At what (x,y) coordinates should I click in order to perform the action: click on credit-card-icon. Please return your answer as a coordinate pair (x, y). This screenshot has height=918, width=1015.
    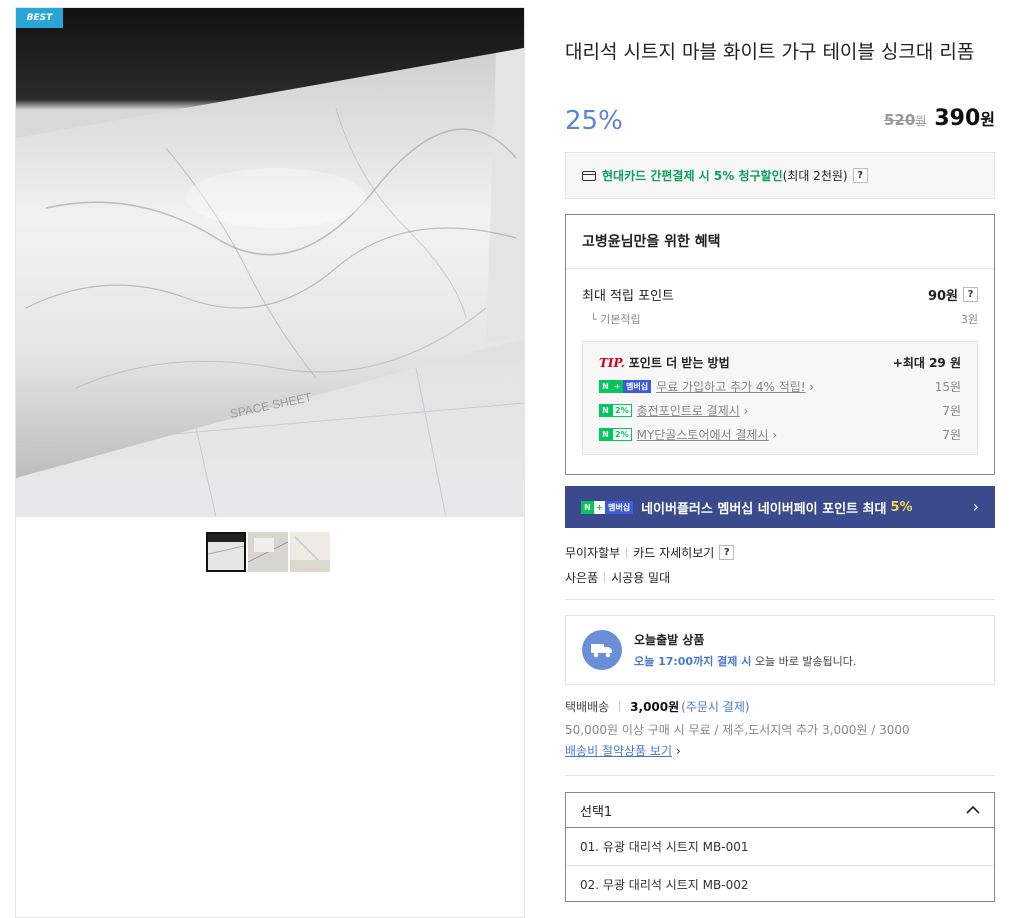
    Looking at the image, I should click on (589, 175).